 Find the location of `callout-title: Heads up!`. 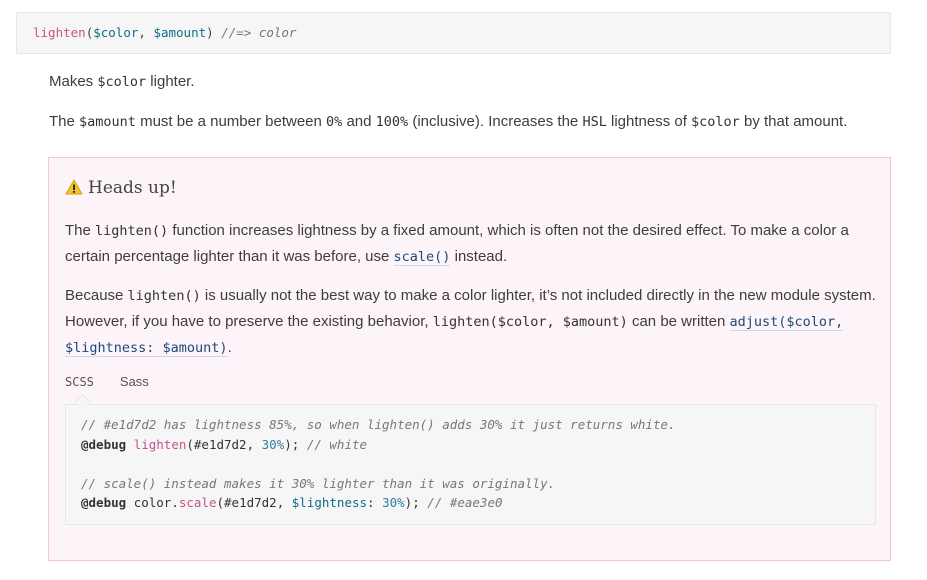

callout-title: Heads up! is located at coordinates (121, 188).